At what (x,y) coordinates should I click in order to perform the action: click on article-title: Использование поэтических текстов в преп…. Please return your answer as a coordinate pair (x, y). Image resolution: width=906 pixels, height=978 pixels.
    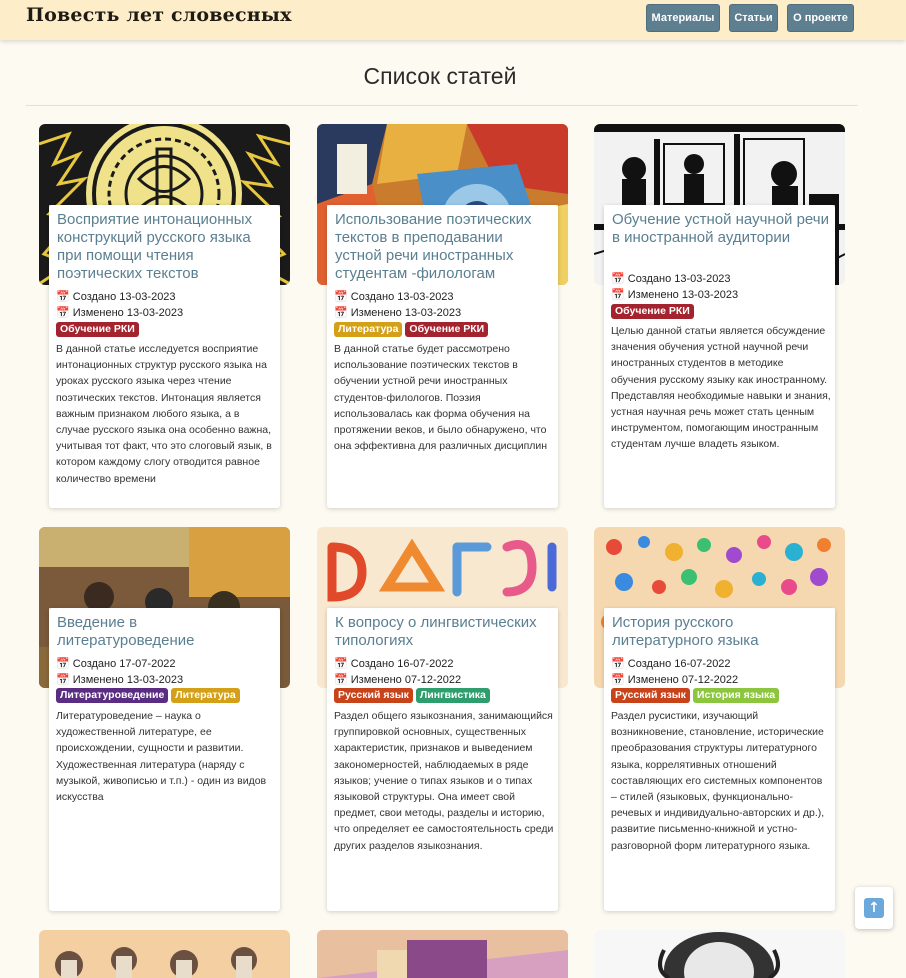
    Looking at the image, I should click on (444, 247).